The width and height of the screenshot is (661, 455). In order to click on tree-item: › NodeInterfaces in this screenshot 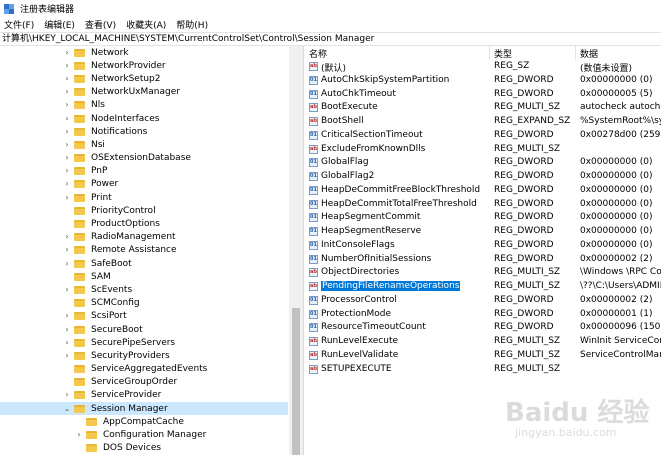, I will do `click(144, 118)`.